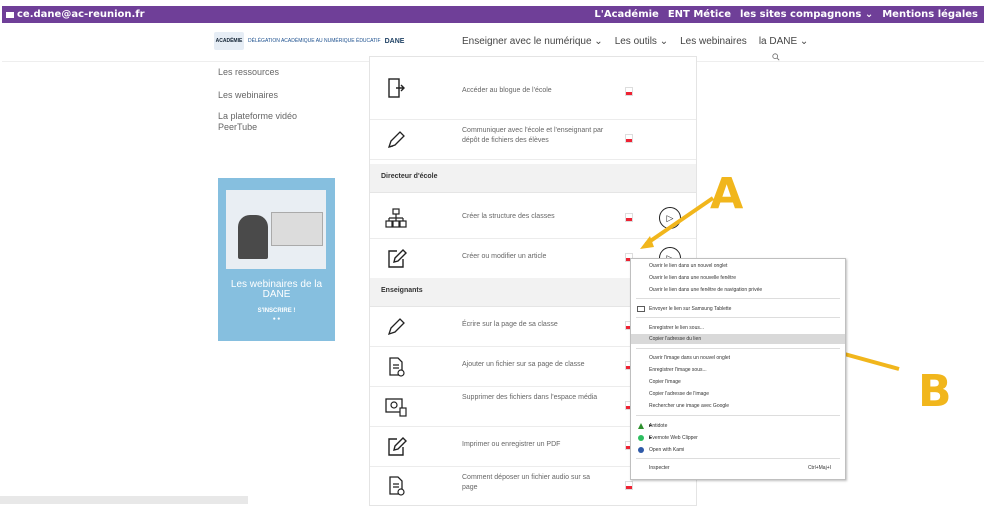 This screenshot has width=986, height=506. Describe the element at coordinates (738, 339) in the screenshot. I see `context-menu-item-copy-link-address: Copier l'adresse du lien` at that location.